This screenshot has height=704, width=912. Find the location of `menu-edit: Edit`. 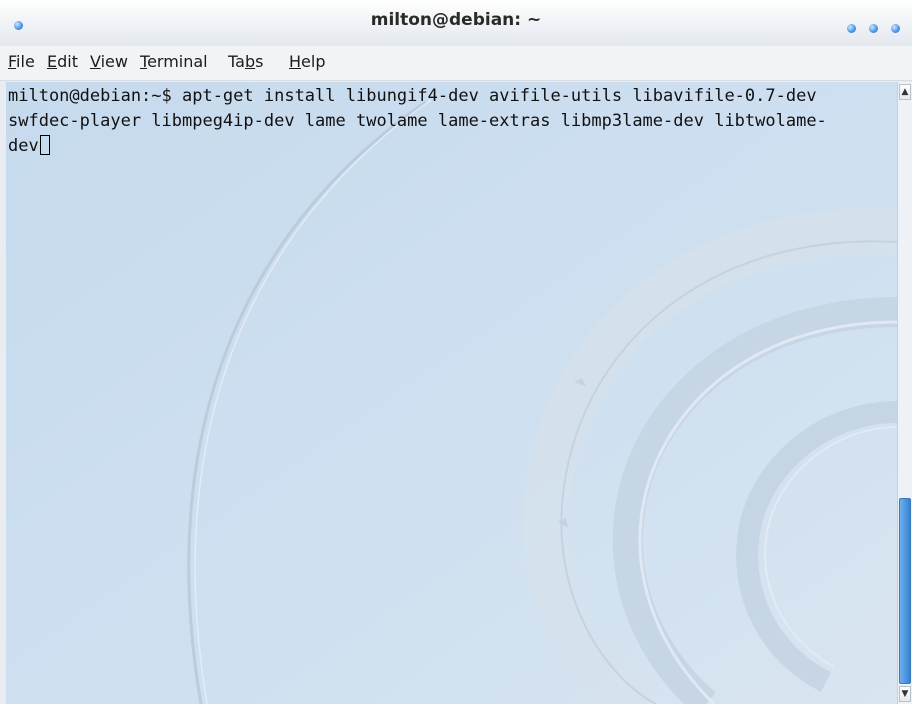

menu-edit: Edit is located at coordinates (62, 61).